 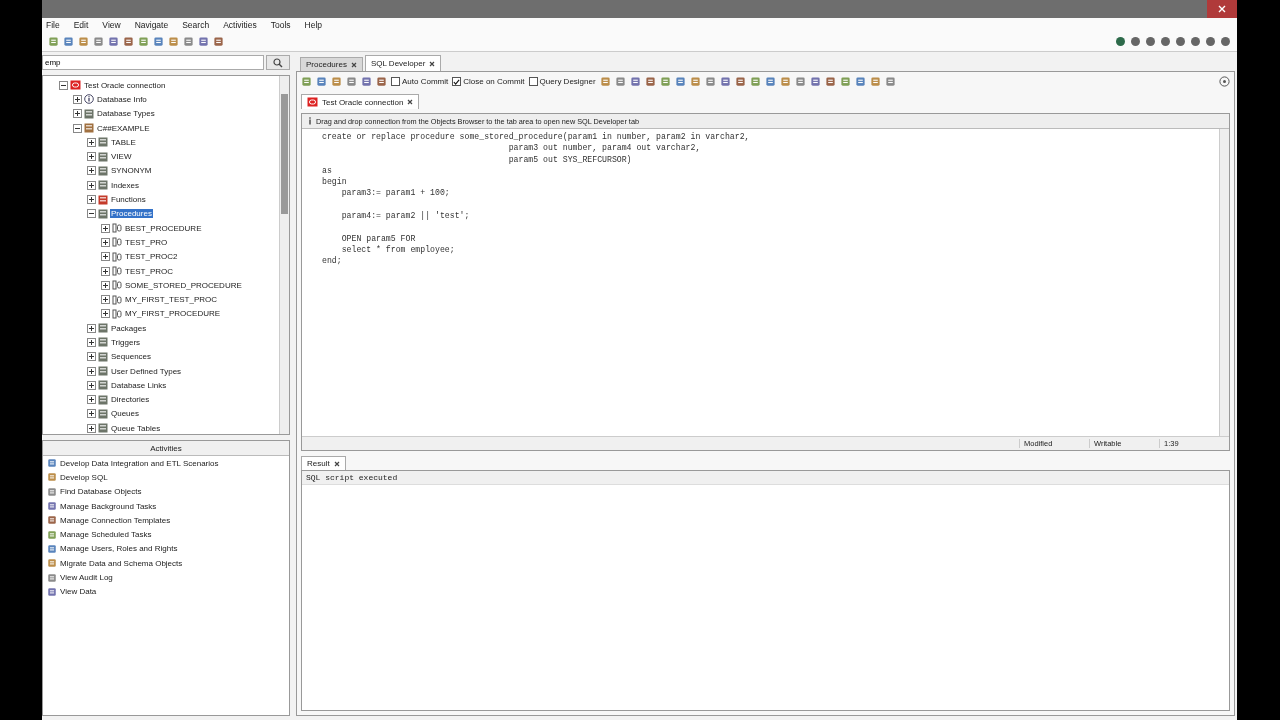 I want to click on tree-item: MY_FIRST_PROCEDURE, so click(x=173, y=314).